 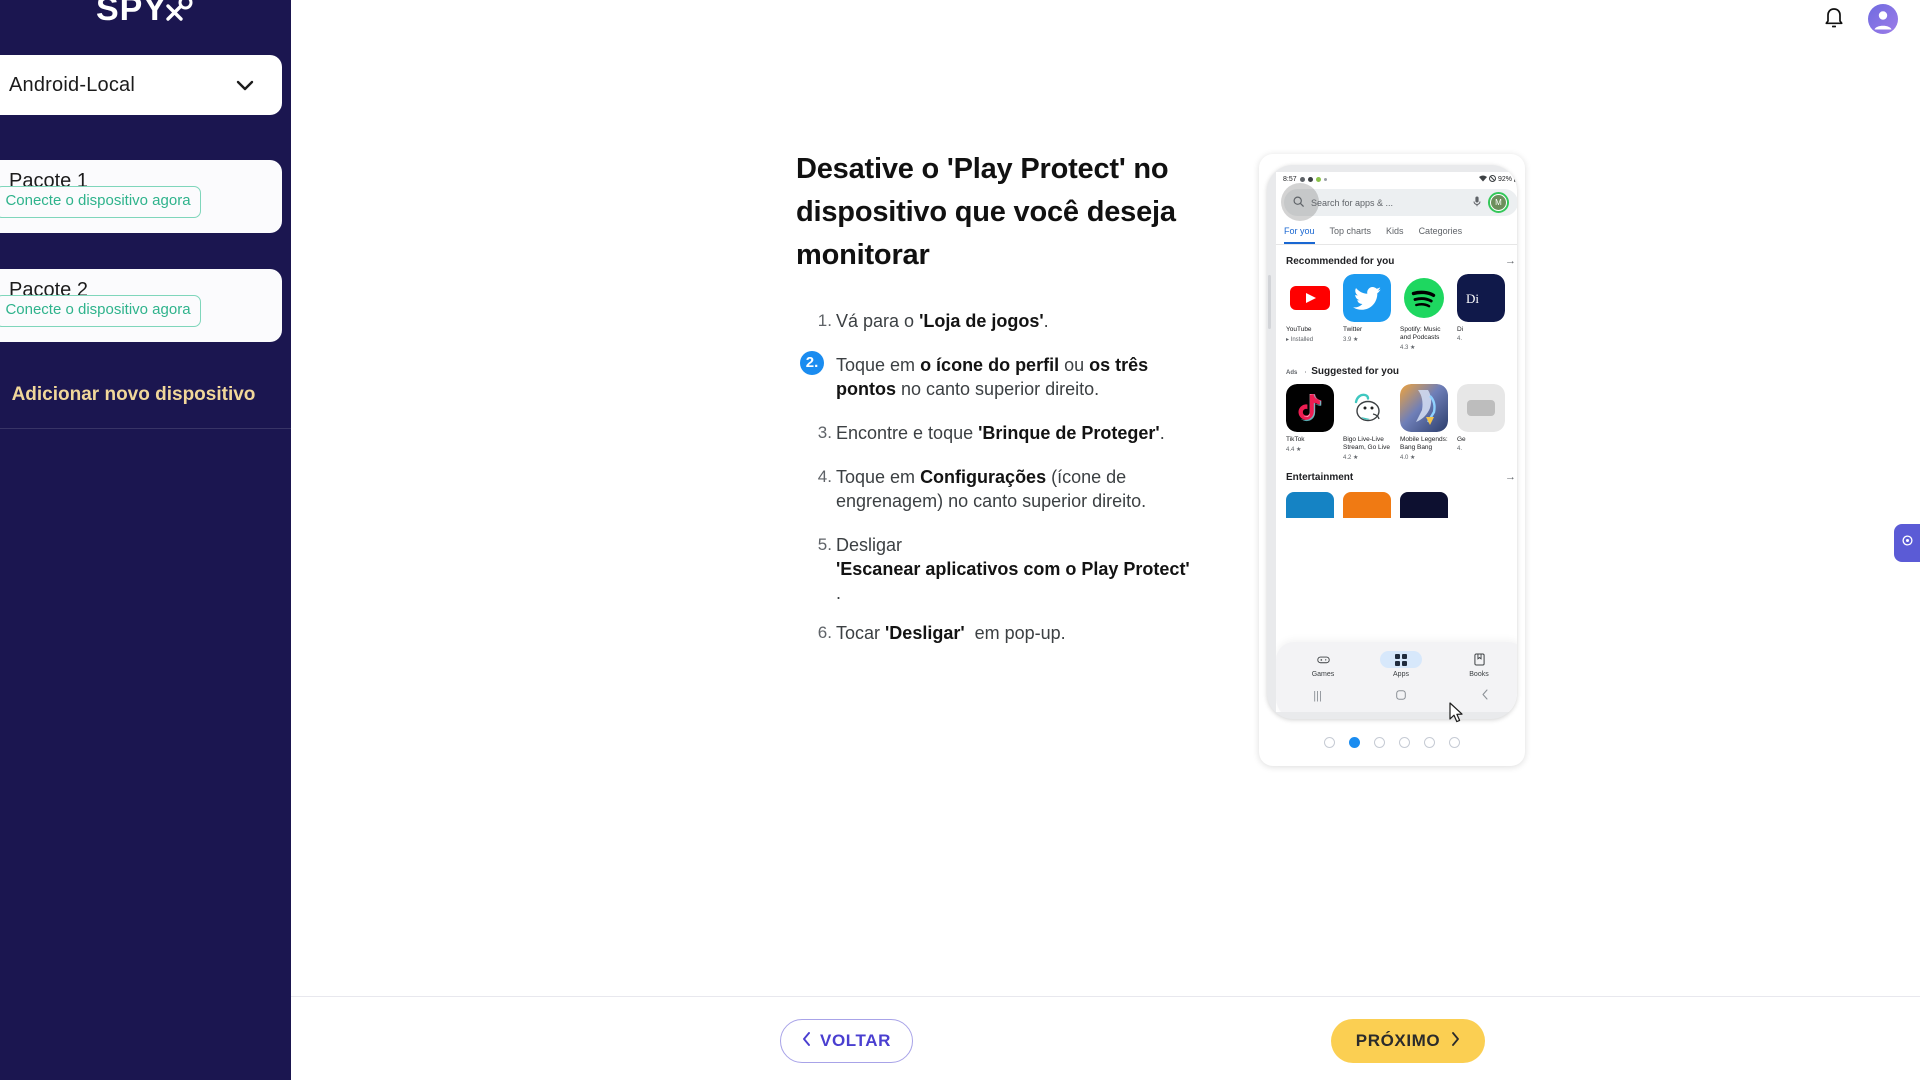 I want to click on back-icon, so click(x=1485, y=696).